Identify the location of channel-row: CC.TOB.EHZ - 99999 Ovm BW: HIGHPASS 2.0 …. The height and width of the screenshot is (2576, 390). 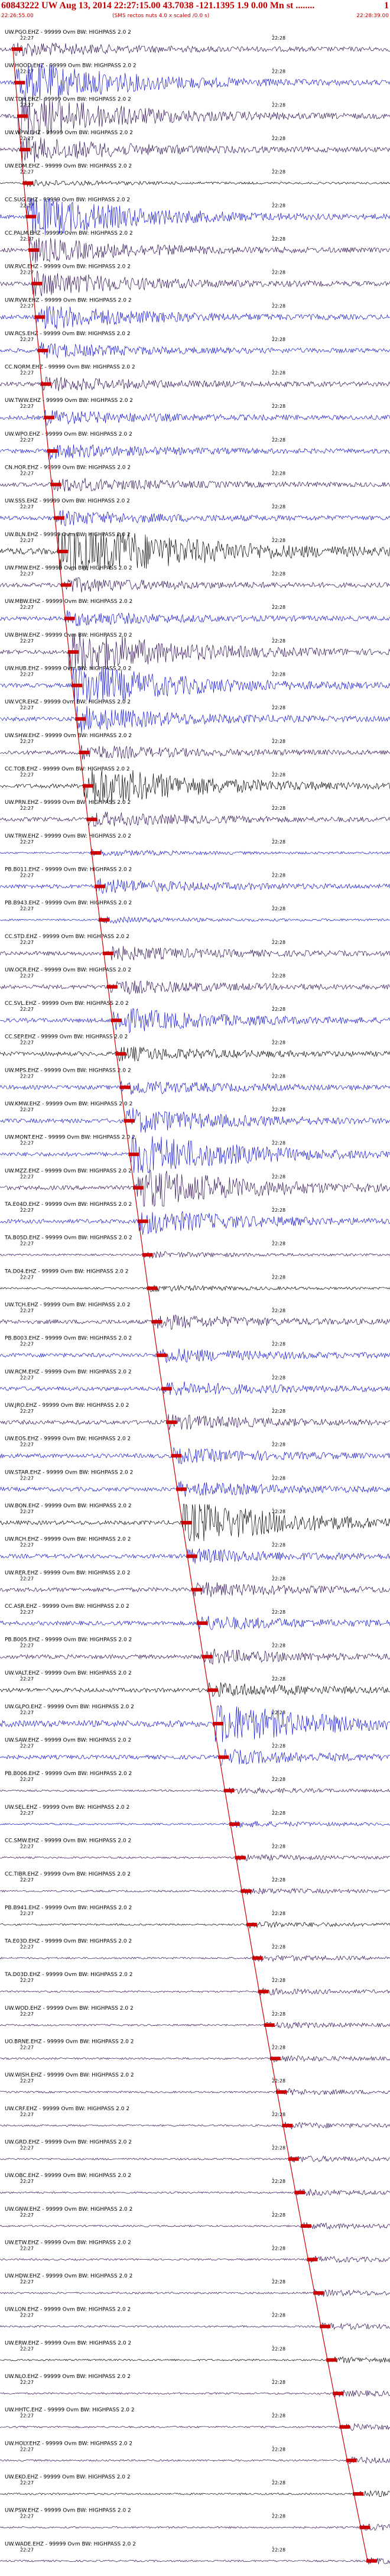
(195, 785).